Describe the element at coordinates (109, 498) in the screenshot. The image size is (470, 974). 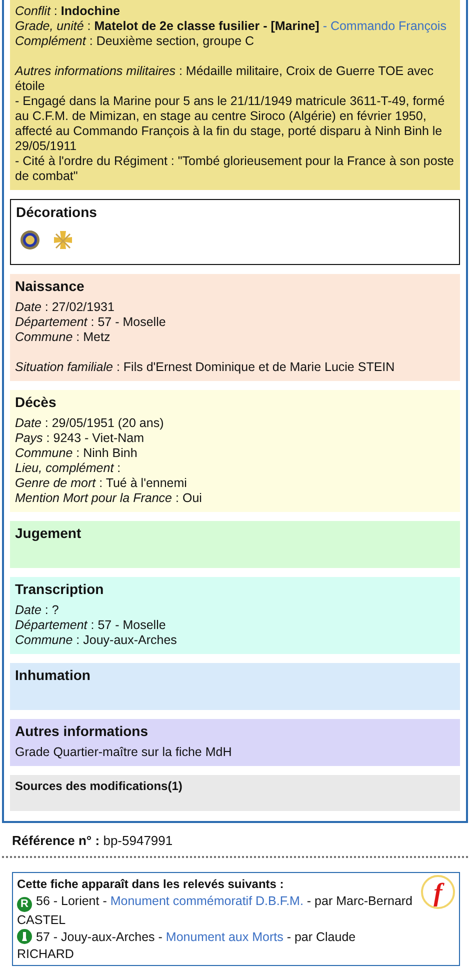
I see `field-text: Mention Mort pour la France : Oui` at that location.